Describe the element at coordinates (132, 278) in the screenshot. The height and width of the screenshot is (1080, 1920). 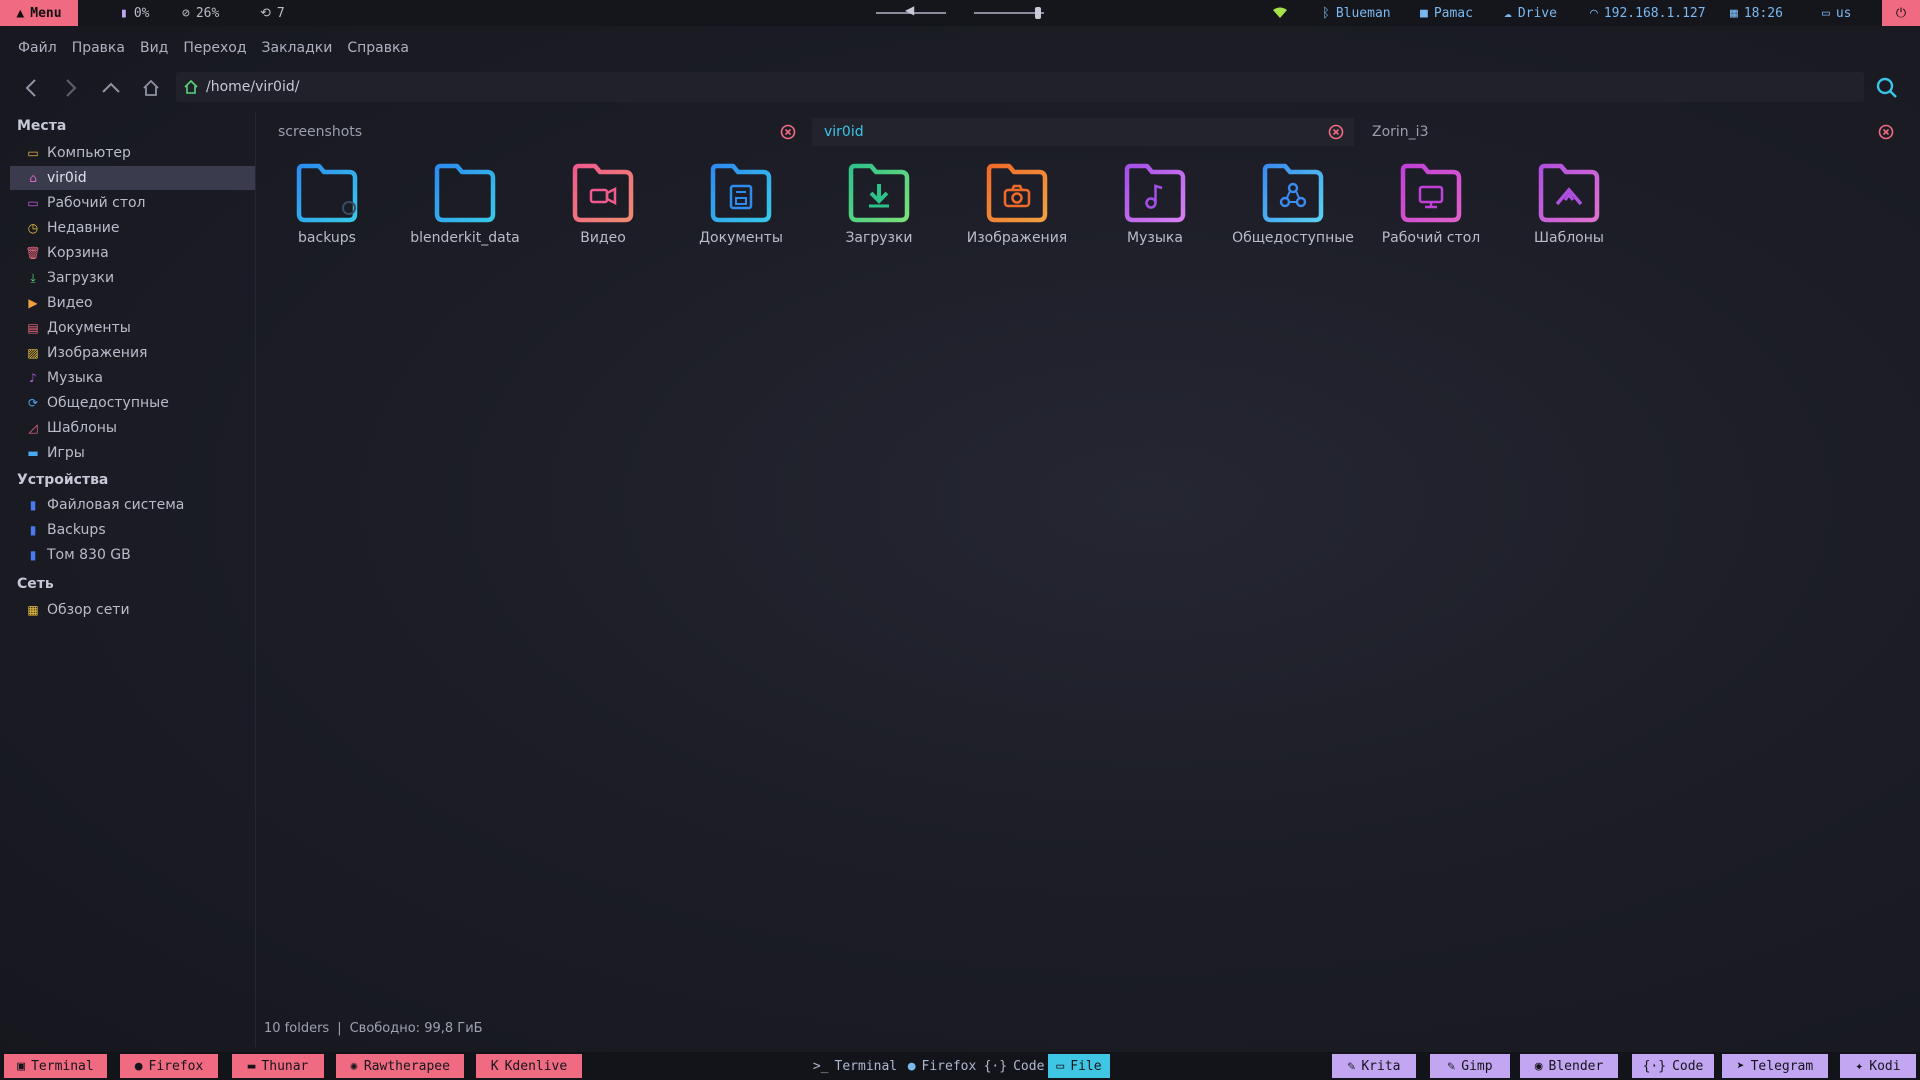
I see `sidebar-item: ⤓ Загрузки` at that location.